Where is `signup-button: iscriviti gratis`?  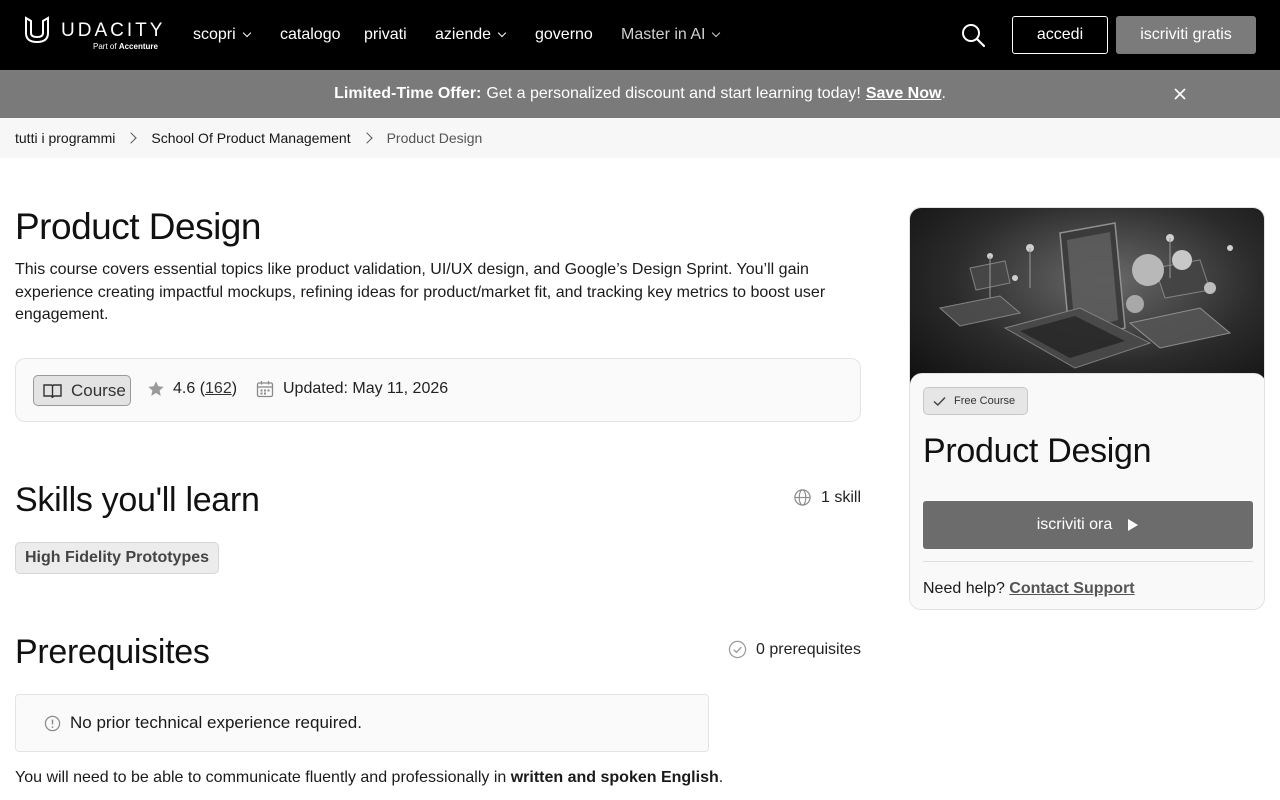 signup-button: iscriviti gratis is located at coordinates (1186, 35).